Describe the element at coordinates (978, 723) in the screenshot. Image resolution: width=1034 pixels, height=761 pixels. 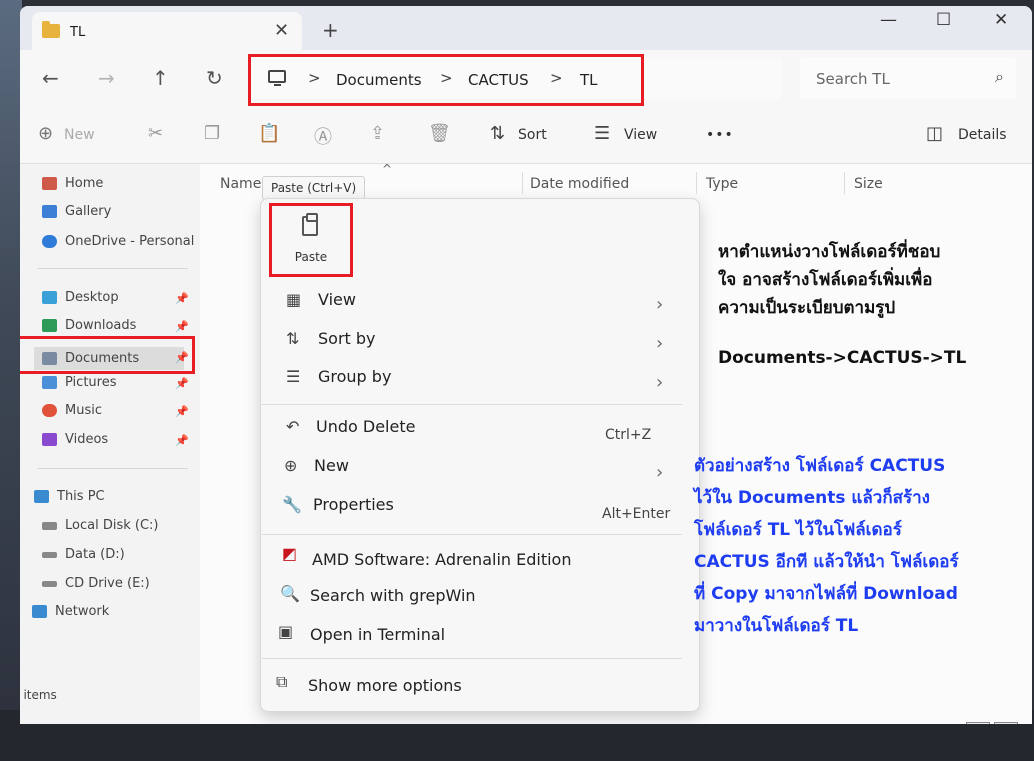
I see `details-view-toggle` at that location.